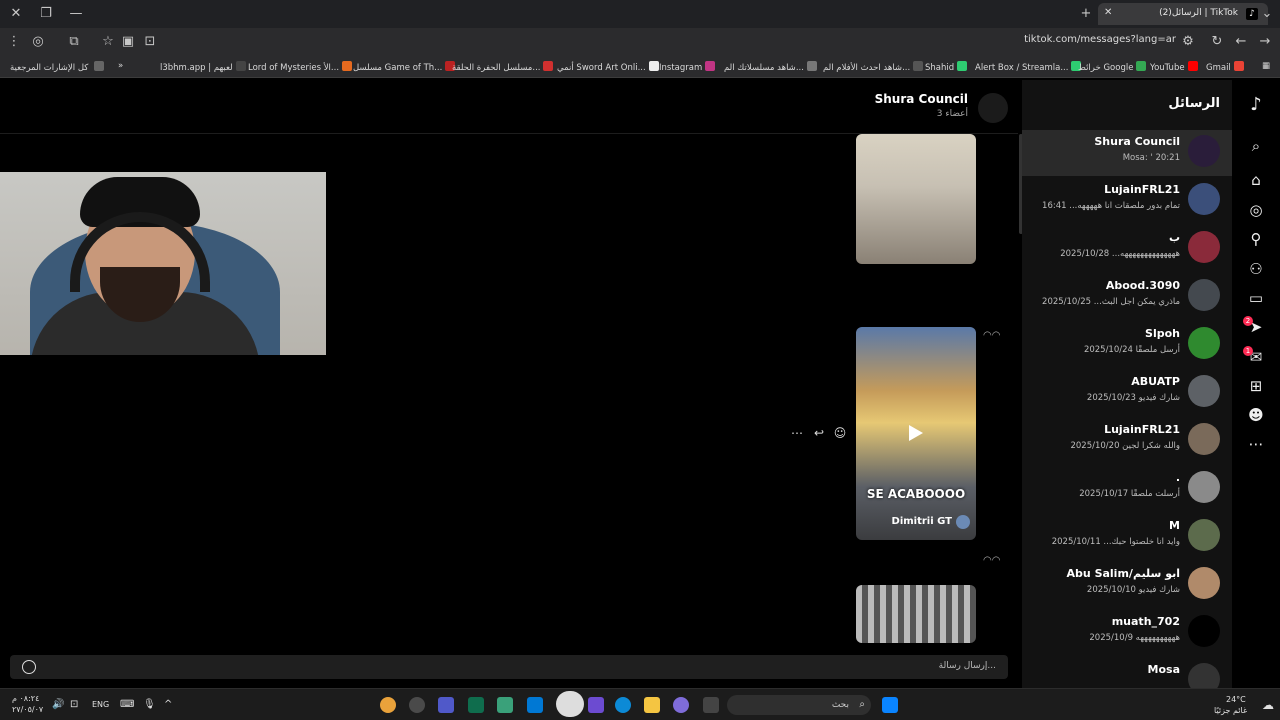 Image resolution: width=1280 pixels, height=720 pixels. Describe the element at coordinates (38, 42) in the screenshot. I see `profile-icon: ◎` at that location.